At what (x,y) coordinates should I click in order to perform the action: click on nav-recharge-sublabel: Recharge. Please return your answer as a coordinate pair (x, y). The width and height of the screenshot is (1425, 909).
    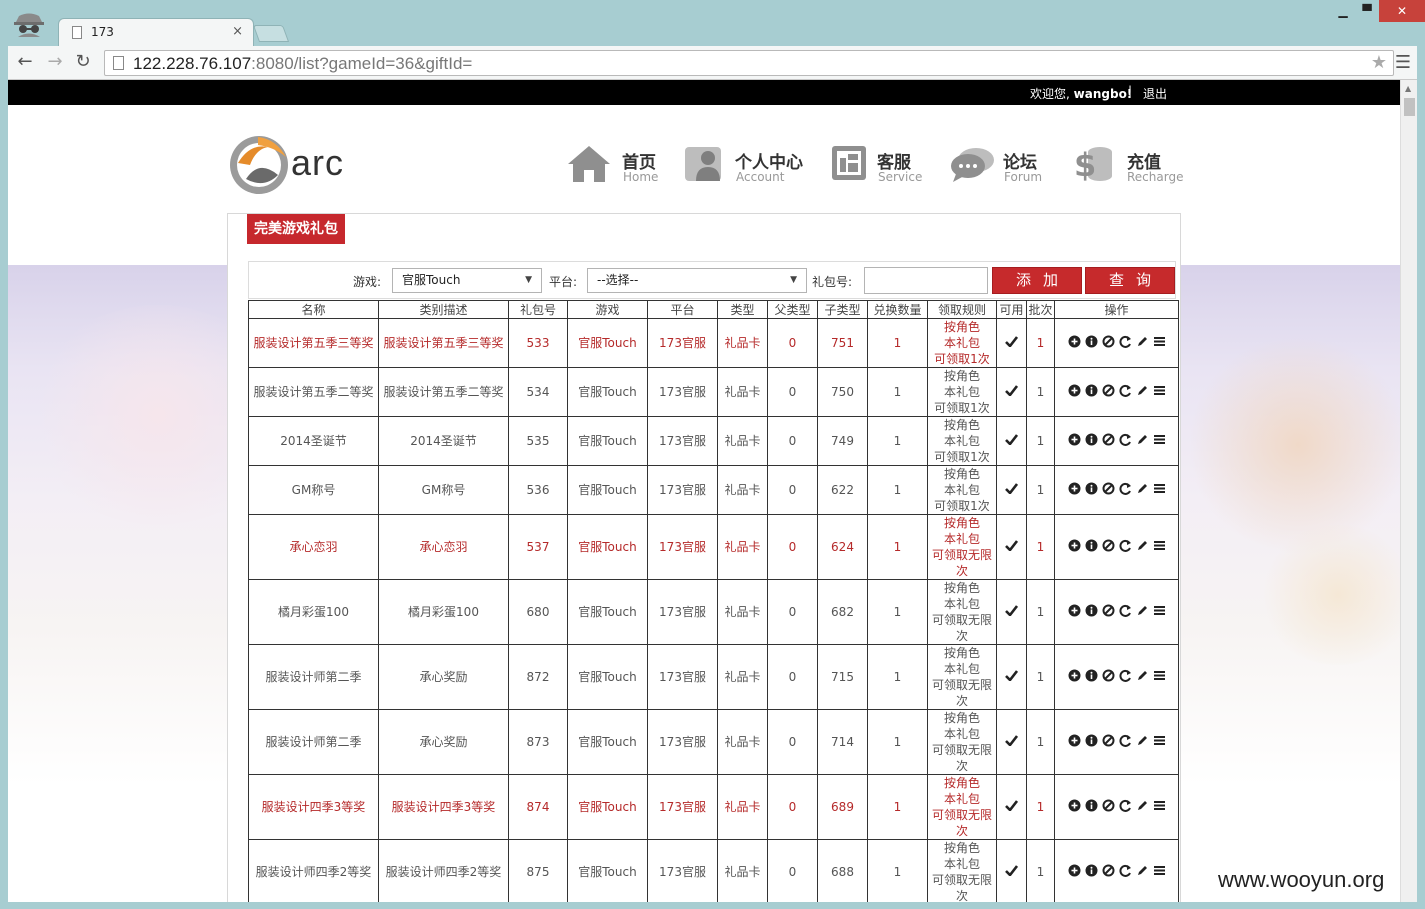
    Looking at the image, I should click on (1155, 177).